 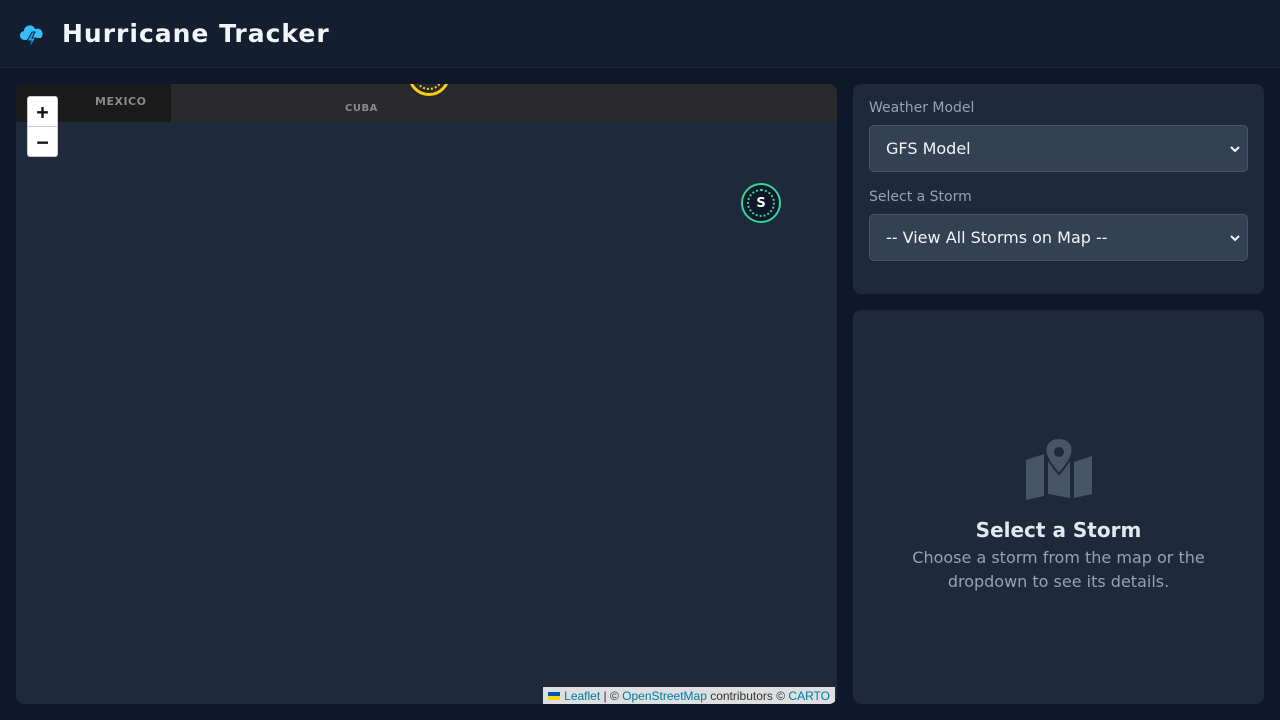 What do you see at coordinates (997, 237) in the screenshot?
I see `storm-select-value: -- View All Storms on Map --` at bounding box center [997, 237].